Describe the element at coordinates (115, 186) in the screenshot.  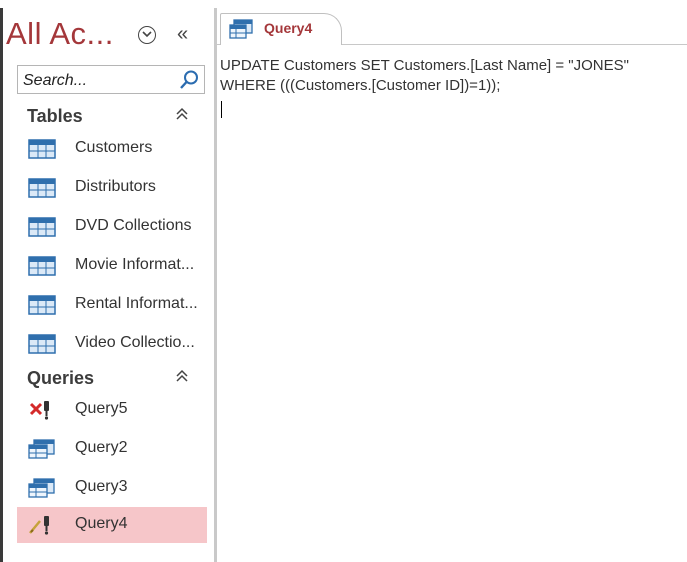
I see `nav-item-label: Distributors` at that location.